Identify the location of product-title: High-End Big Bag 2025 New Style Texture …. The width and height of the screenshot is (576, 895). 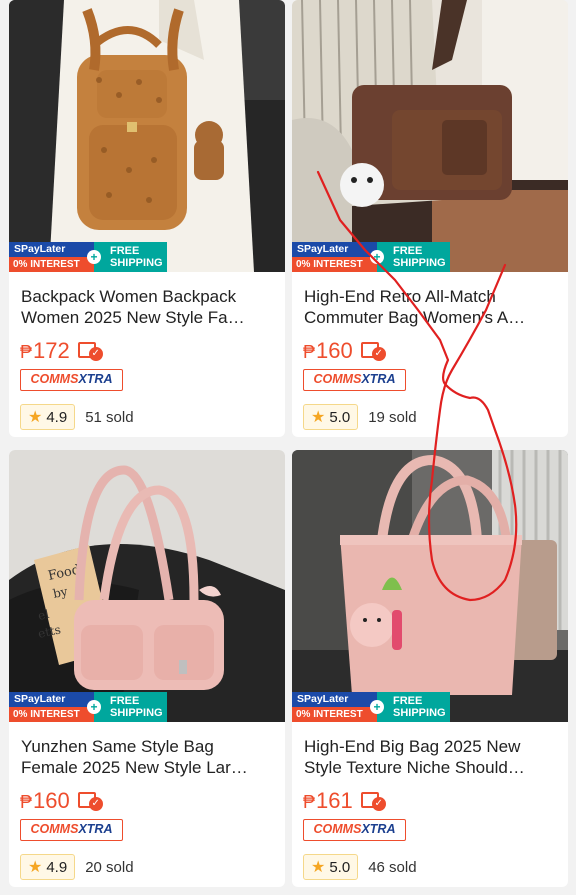
(432, 758).